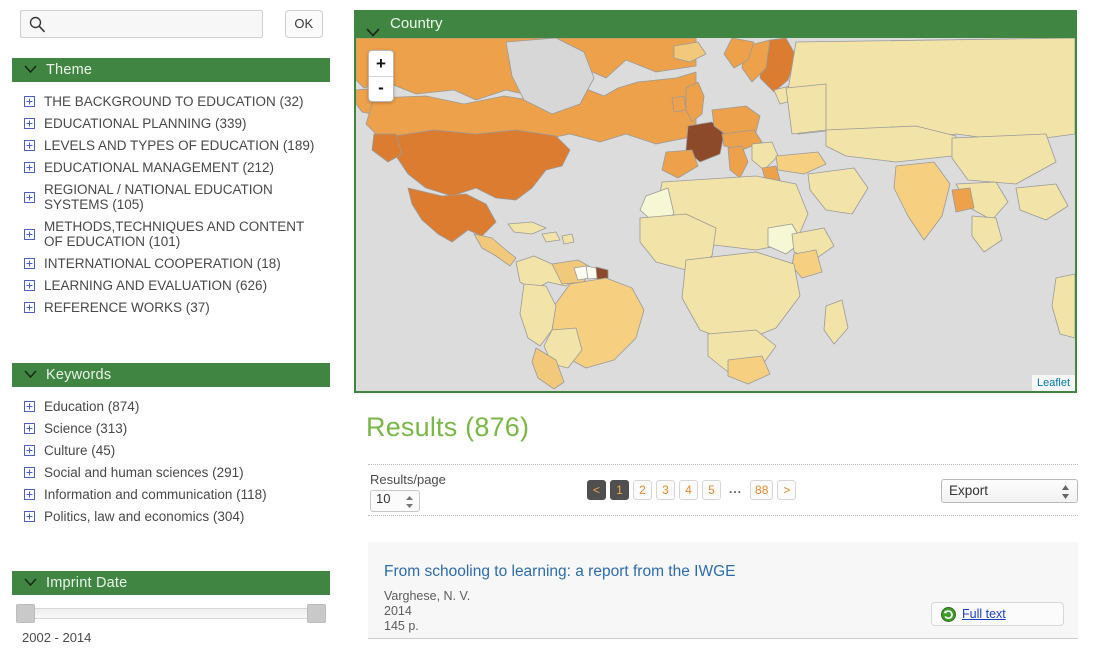 The width and height of the screenshot is (1096, 664). What do you see at coordinates (381, 63) in the screenshot?
I see `map-zoom-in-button: +` at bounding box center [381, 63].